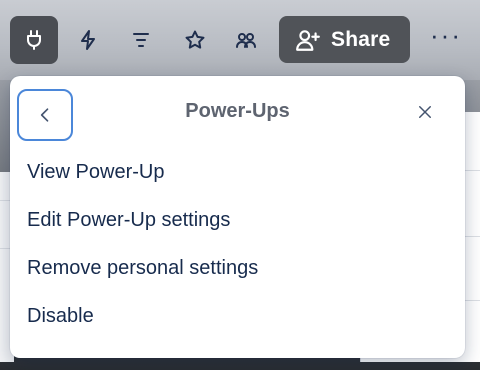 The height and width of the screenshot is (370, 480). I want to click on automation-button, so click(88, 40).